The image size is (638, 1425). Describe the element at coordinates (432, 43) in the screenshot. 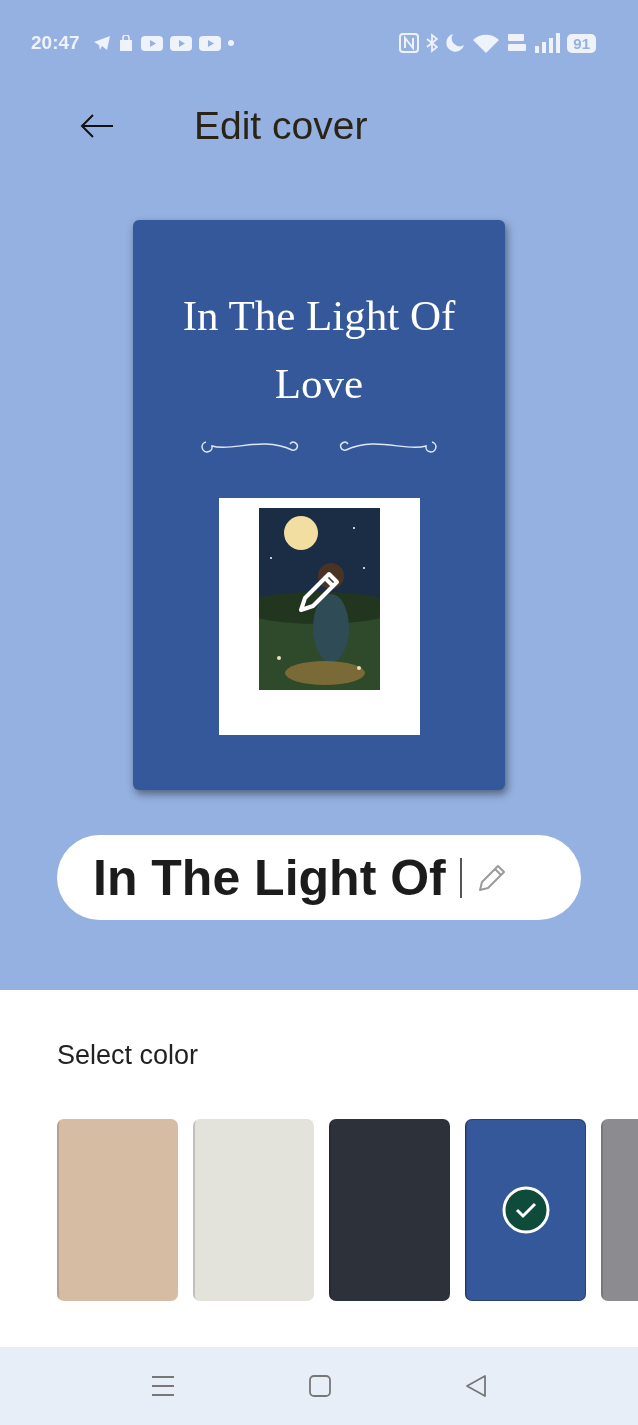

I see `bluetooth-icon` at that location.